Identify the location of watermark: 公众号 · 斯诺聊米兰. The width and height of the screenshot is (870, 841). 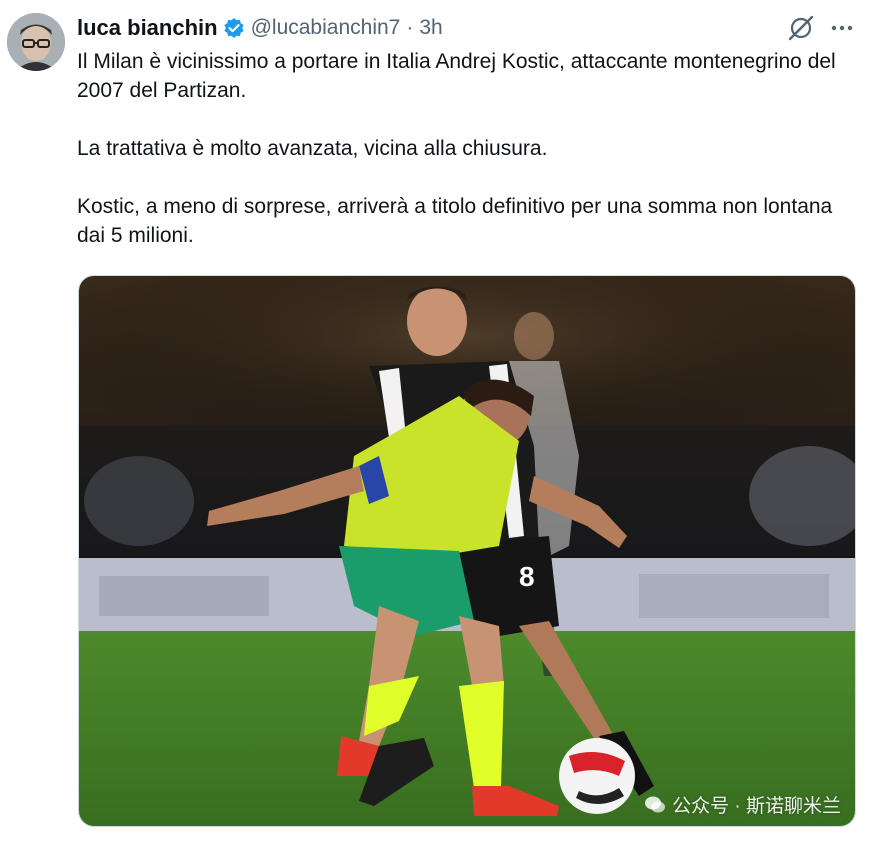
(742, 804).